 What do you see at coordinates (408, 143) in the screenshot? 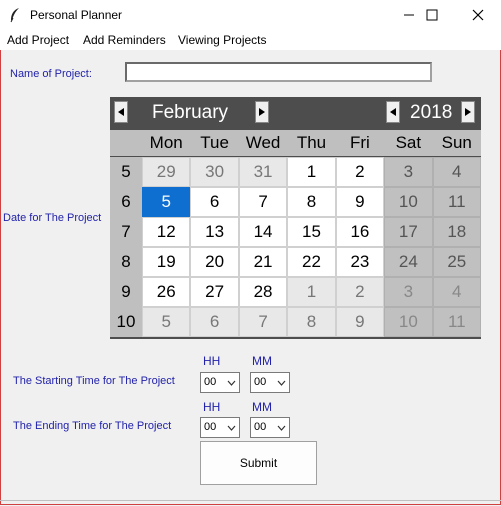
I see `weekday-header: Sat` at bounding box center [408, 143].